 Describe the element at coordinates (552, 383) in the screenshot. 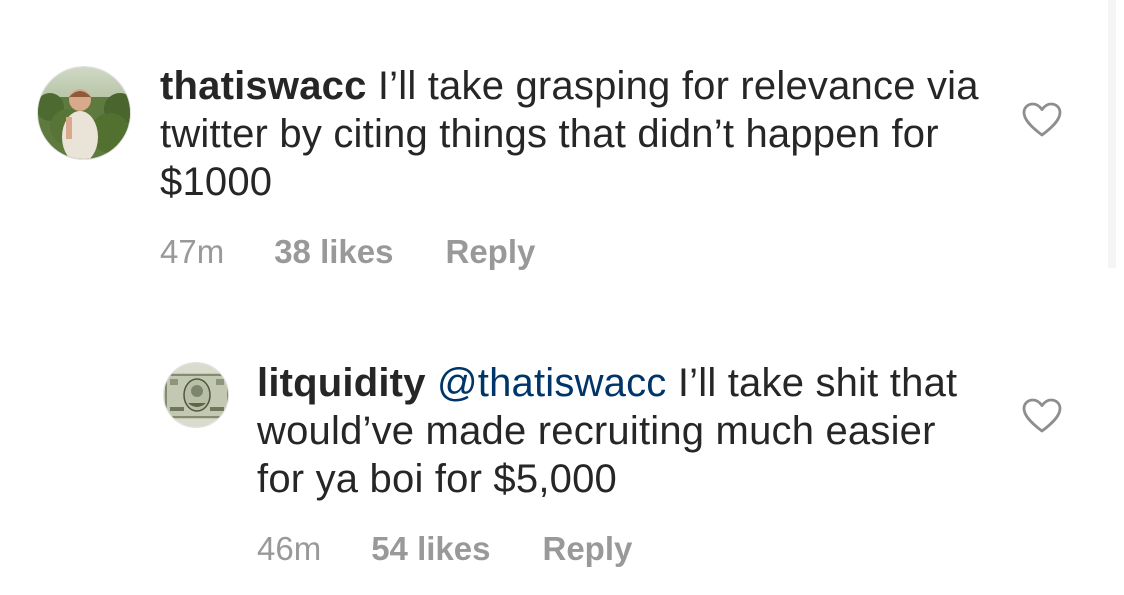

I see `mention-link: @thatiswacc` at that location.